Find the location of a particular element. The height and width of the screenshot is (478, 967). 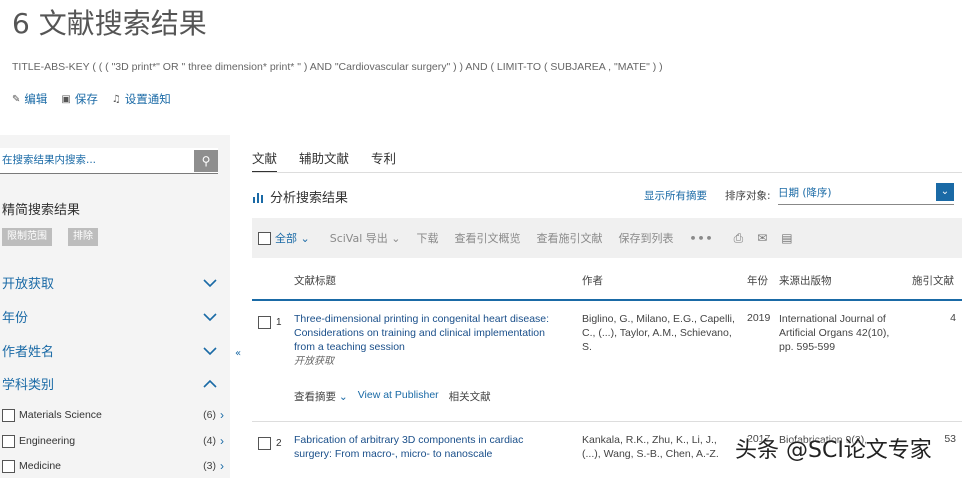

set-alert-button: ♫ 设置通知 is located at coordinates (141, 99).